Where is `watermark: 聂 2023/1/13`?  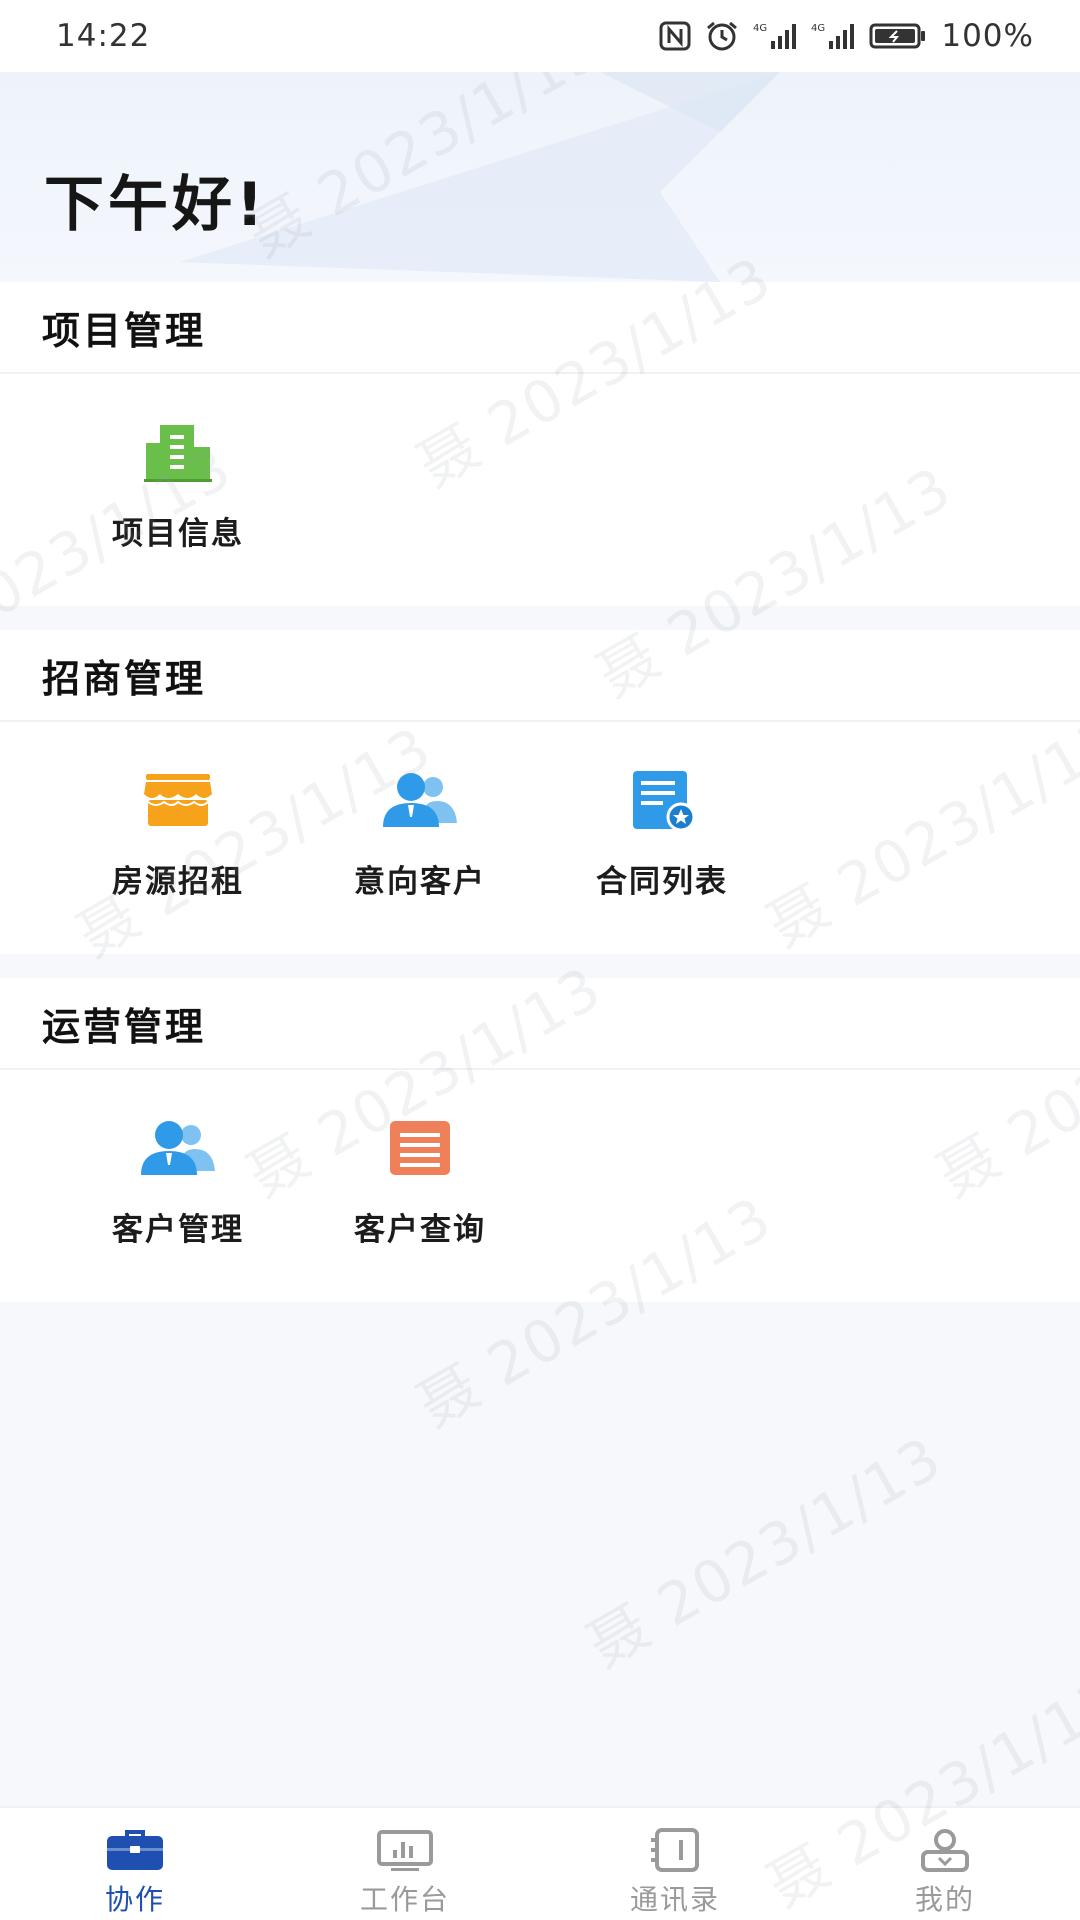 watermark: 聂 2023/1/13 is located at coordinates (765, 1552).